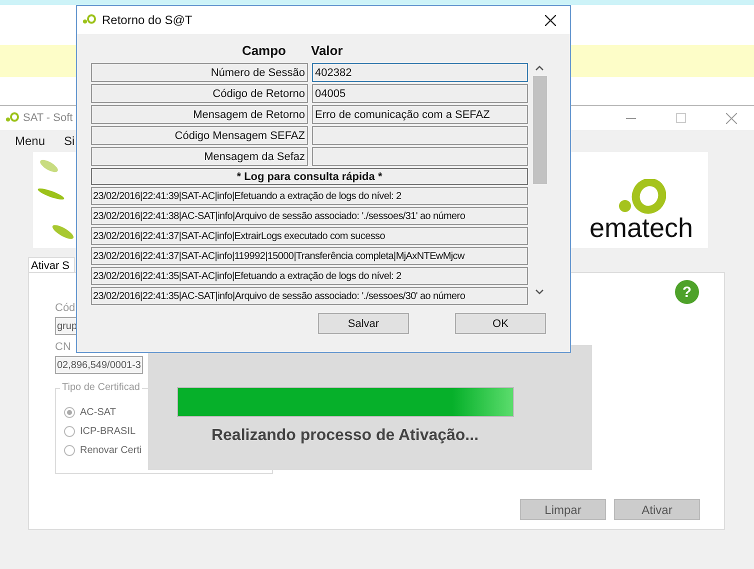 The height and width of the screenshot is (569, 754). What do you see at coordinates (63, 348) in the screenshot?
I see `field-label: CN` at bounding box center [63, 348].